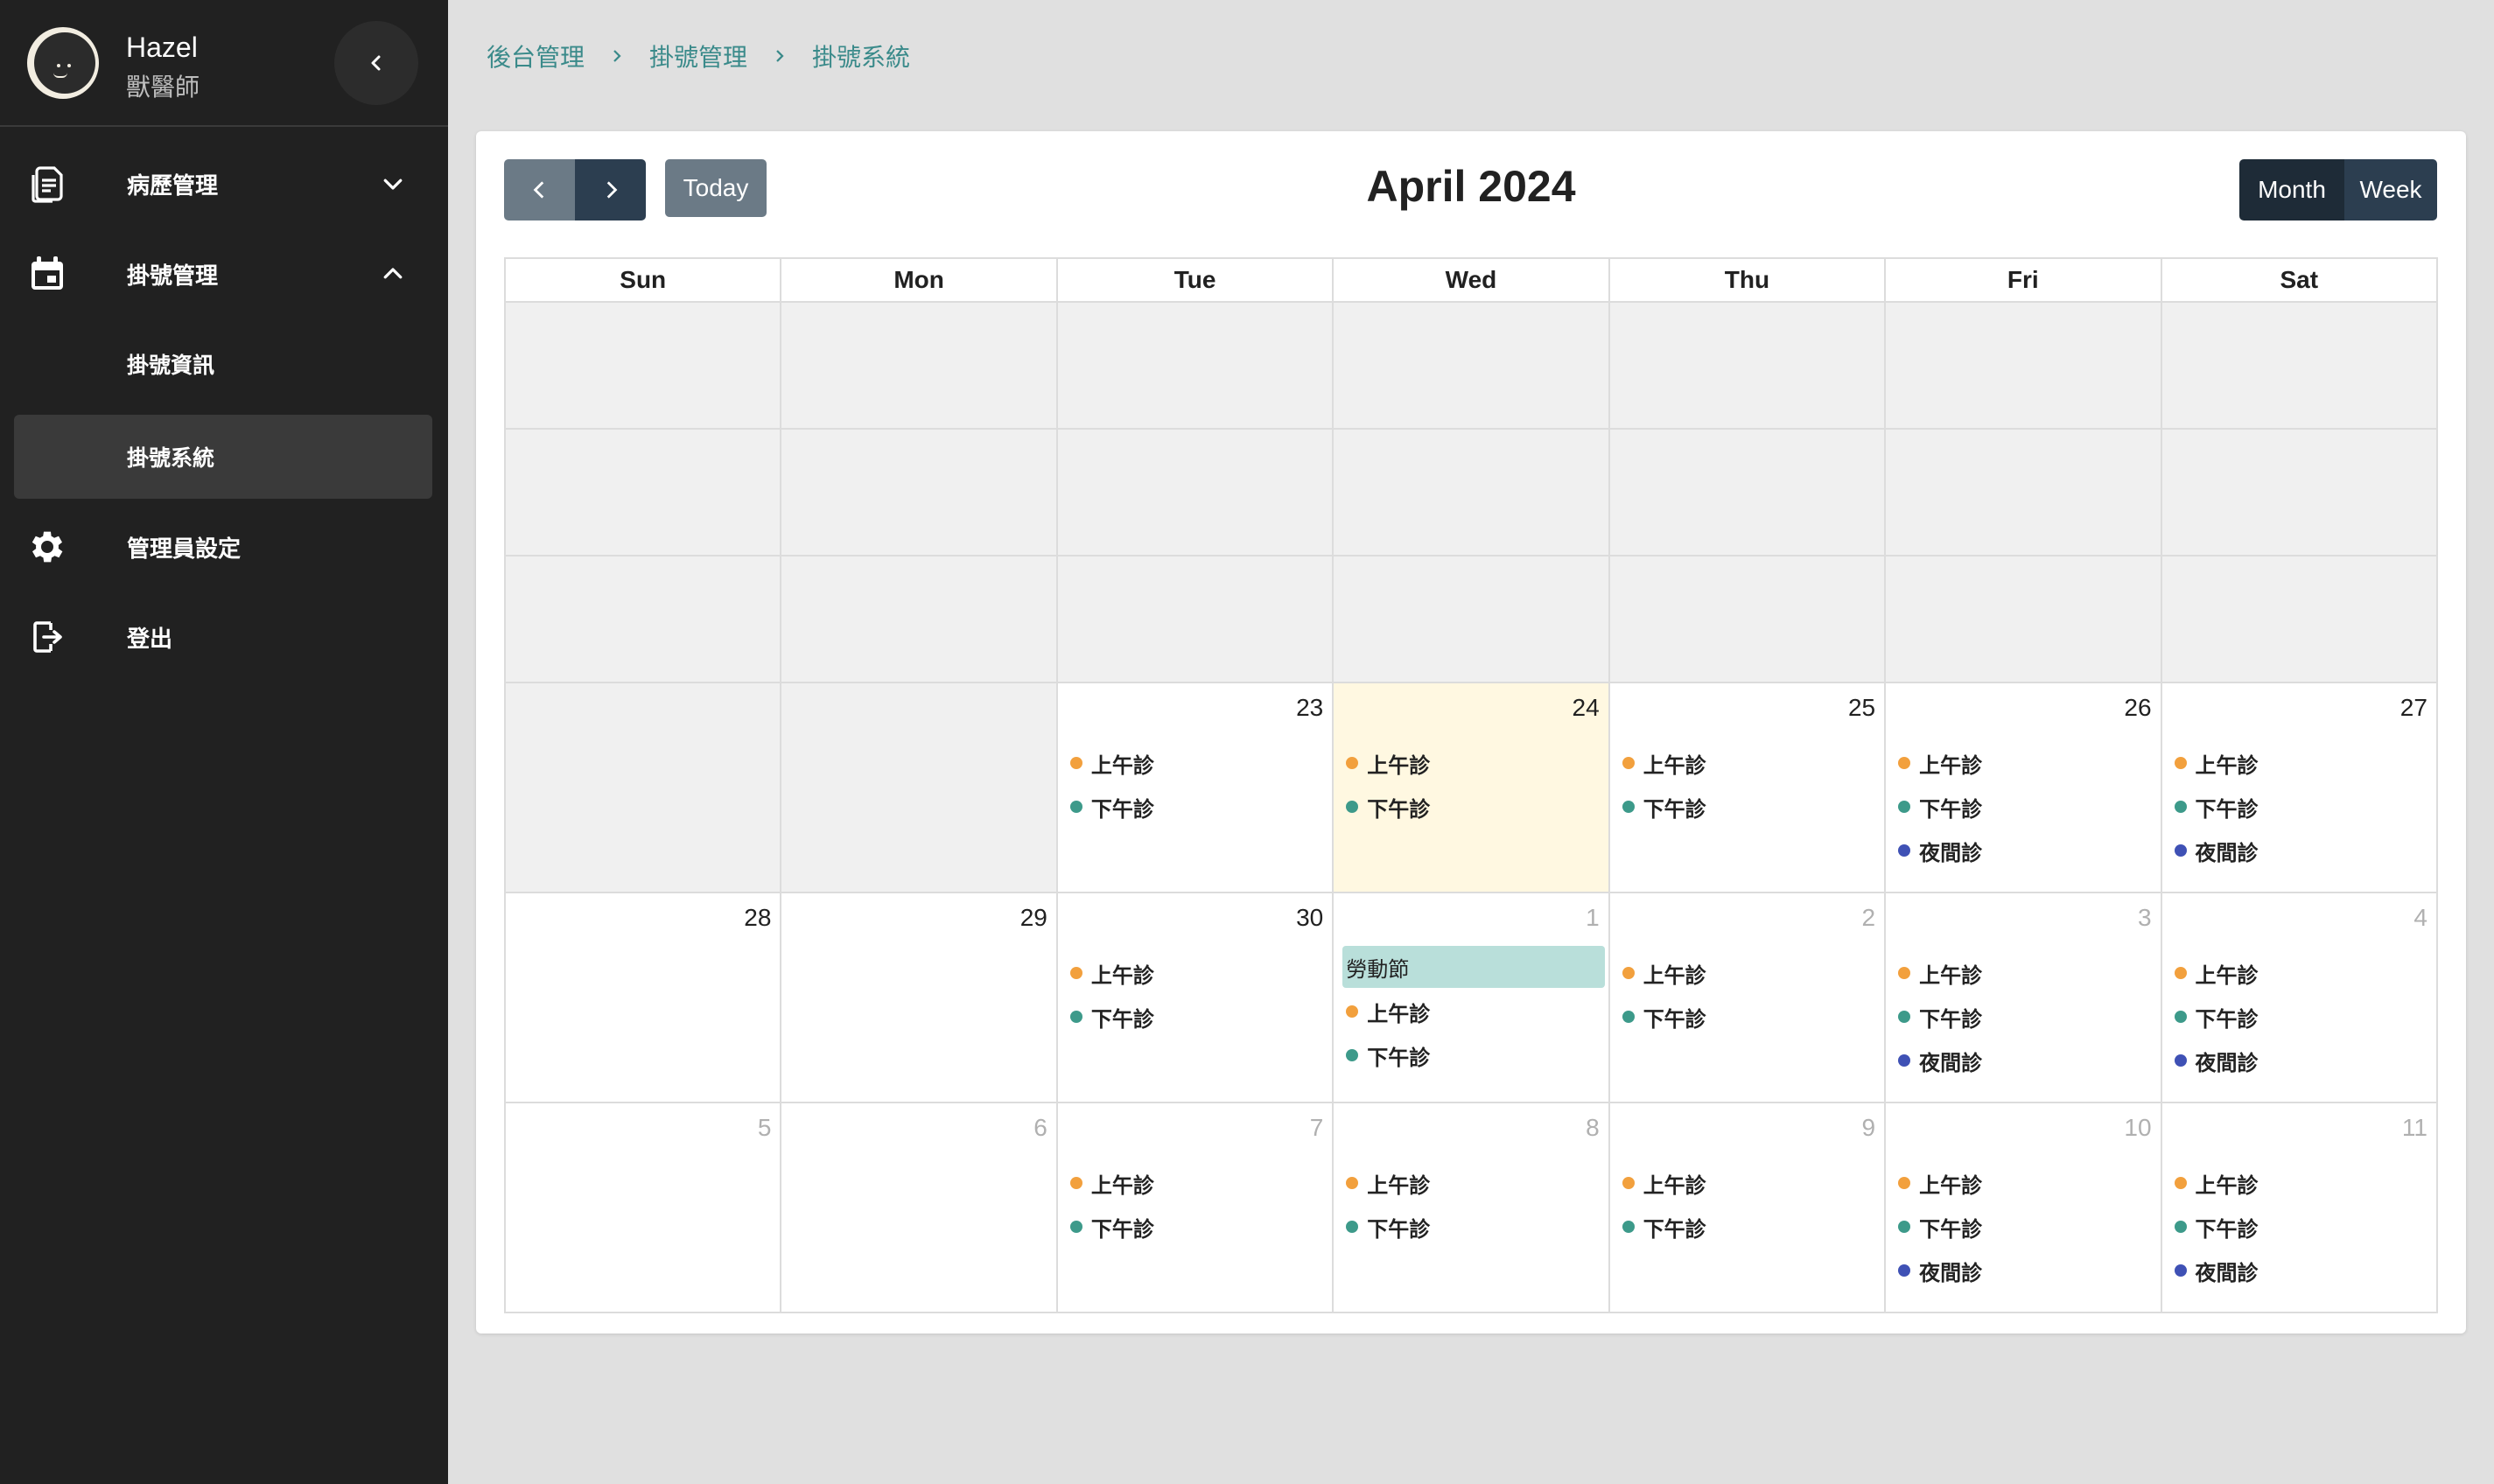 Image resolution: width=2494 pixels, height=1484 pixels. I want to click on weekday-header: Sun Mon Tue Wed Thu Fri Sat, so click(1472, 281).